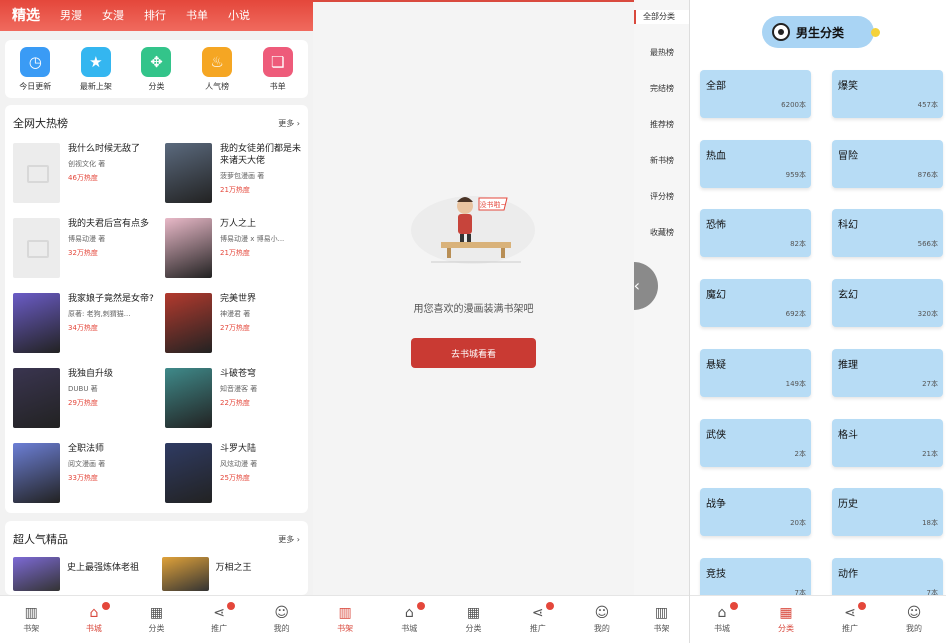 The width and height of the screenshot is (946, 643). Describe the element at coordinates (235, 253) in the screenshot. I see `book-heat: 21万热度` at that location.